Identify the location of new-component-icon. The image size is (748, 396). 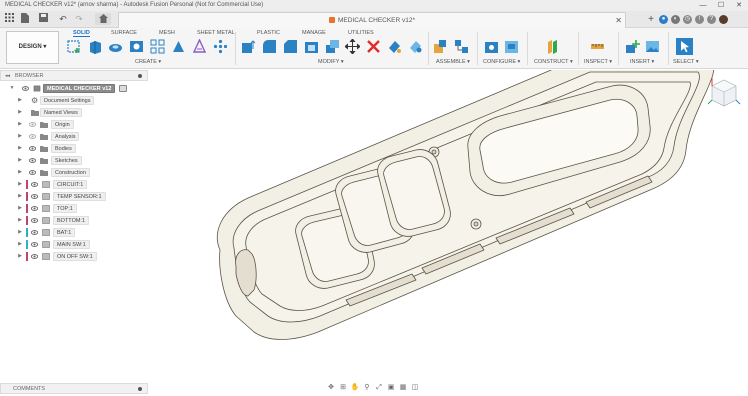
(440, 46).